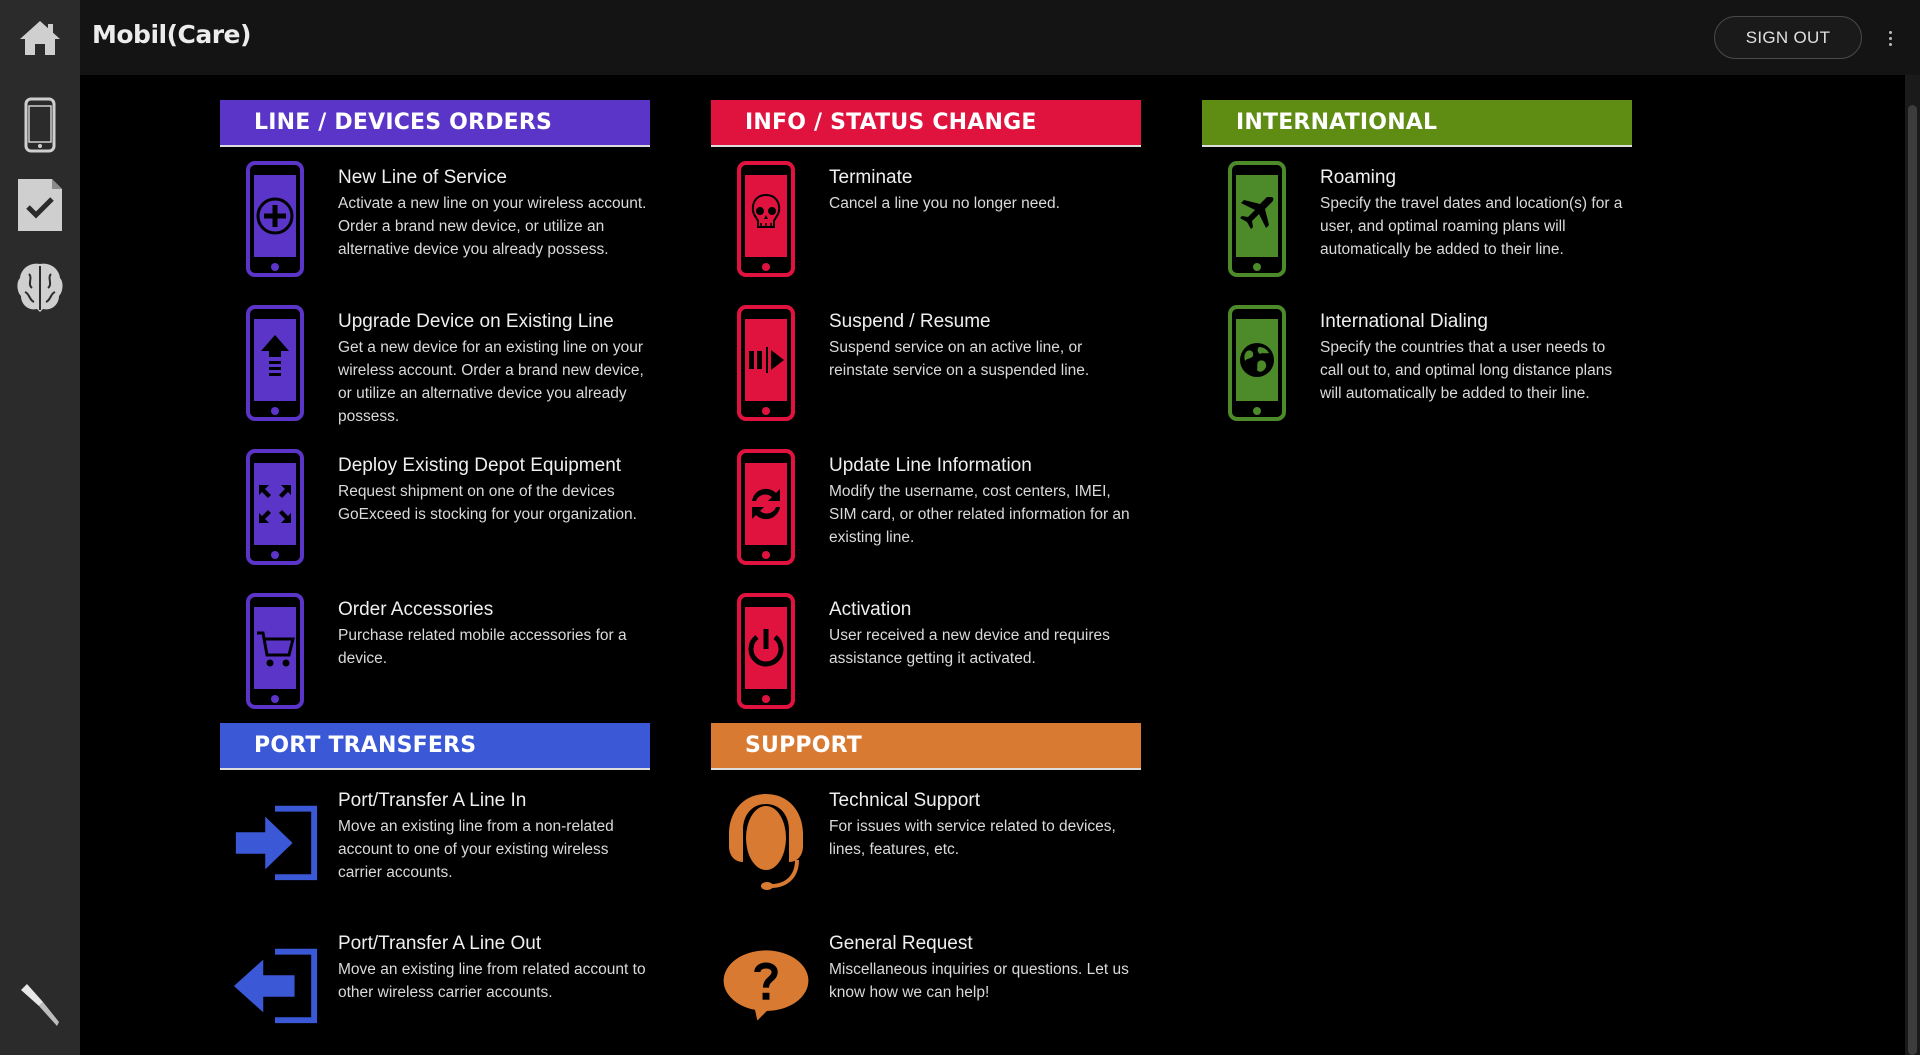  What do you see at coordinates (480, 465) in the screenshot?
I see `card-title: Deploy Existing Depot Equipment` at bounding box center [480, 465].